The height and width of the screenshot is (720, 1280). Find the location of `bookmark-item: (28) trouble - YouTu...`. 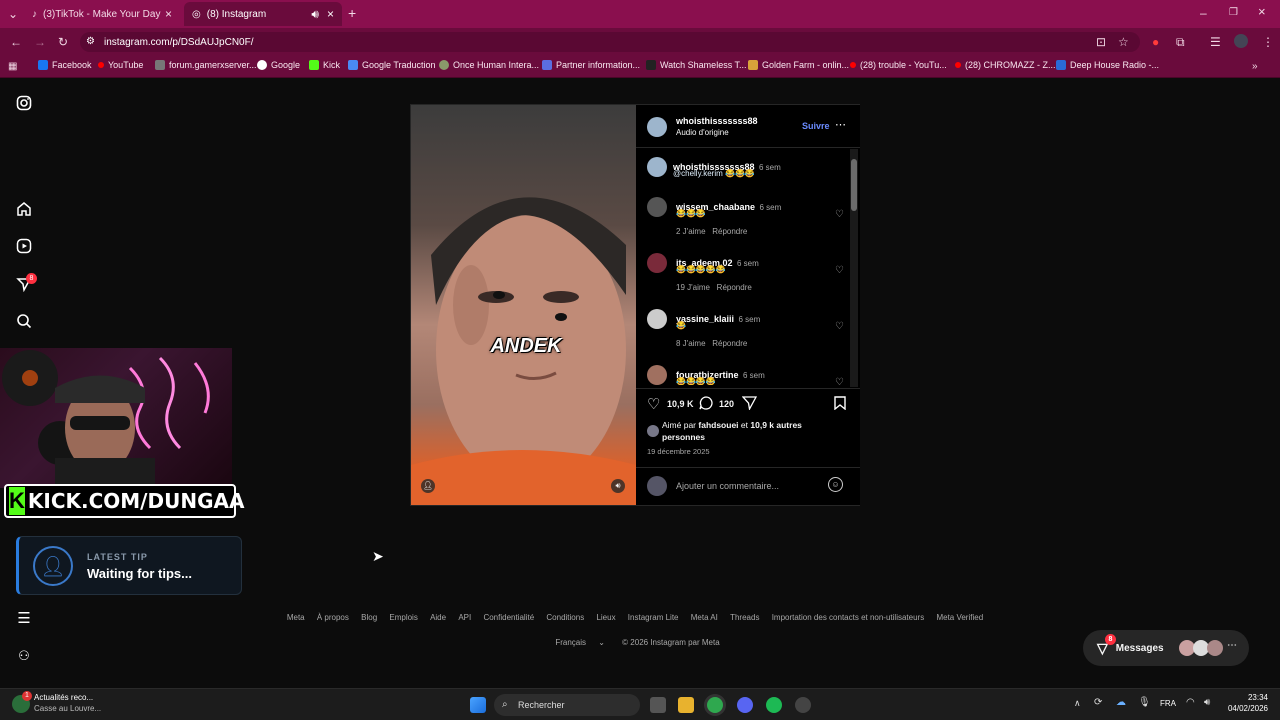

bookmark-item: (28) trouble - YouTu... is located at coordinates (898, 65).